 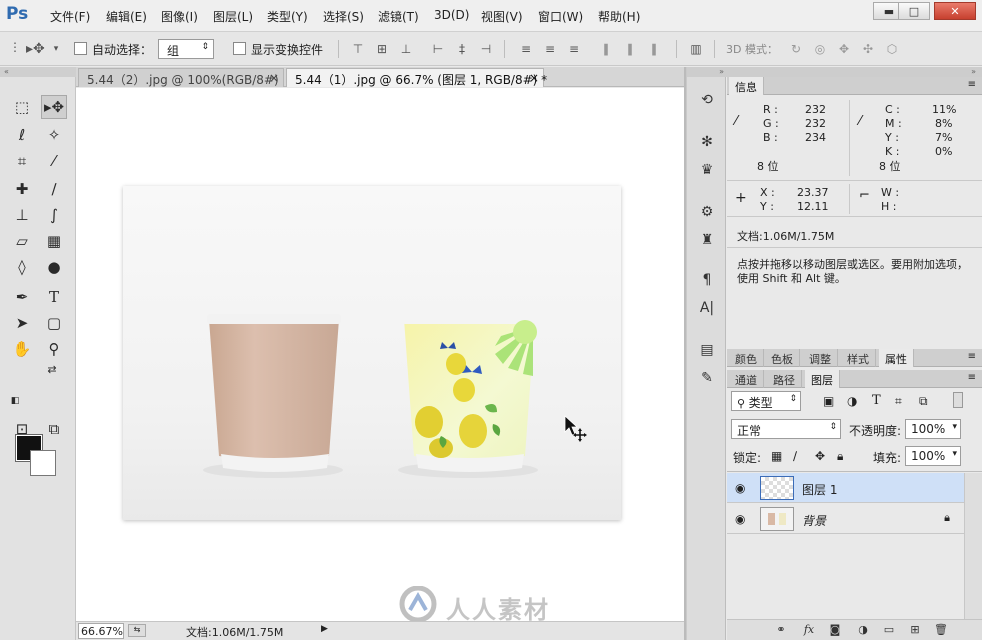 I want to click on clone-source-icon: ♜, so click(x=707, y=240).